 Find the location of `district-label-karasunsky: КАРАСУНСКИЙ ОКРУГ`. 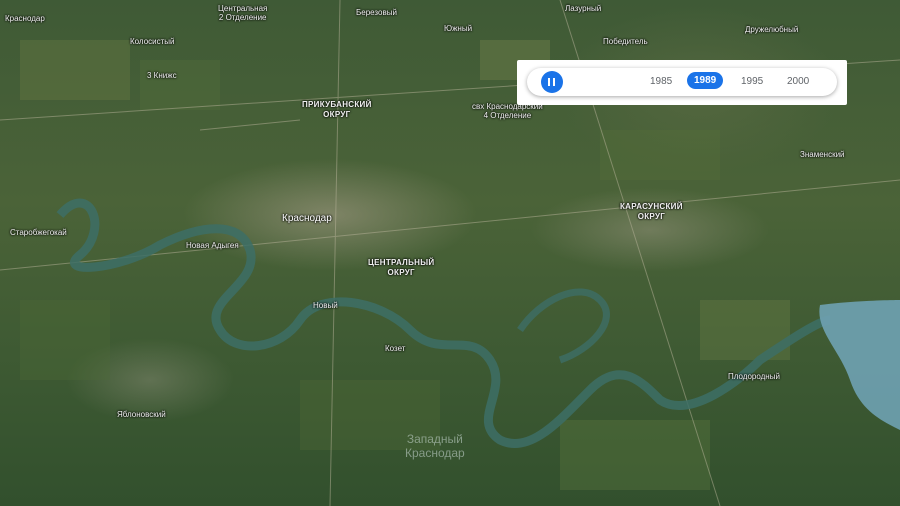

district-label-karasunsky: КАРАСУНСКИЙ ОКРУГ is located at coordinates (651, 212).